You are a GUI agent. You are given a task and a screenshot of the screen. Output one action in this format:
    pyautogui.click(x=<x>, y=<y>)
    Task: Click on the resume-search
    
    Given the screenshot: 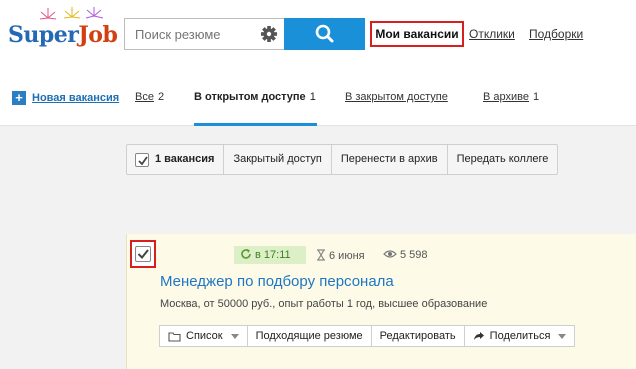 What is the action you would take?
    pyautogui.click(x=244, y=34)
    